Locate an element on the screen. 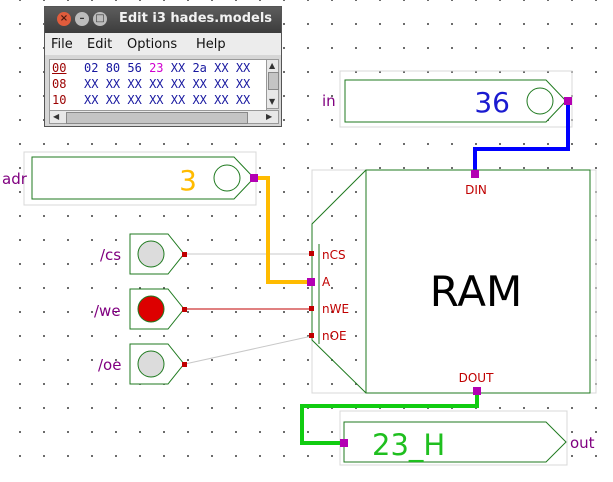 Image resolution: width=613 pixels, height=482 pixels. oe-label: /oe is located at coordinates (109, 365).